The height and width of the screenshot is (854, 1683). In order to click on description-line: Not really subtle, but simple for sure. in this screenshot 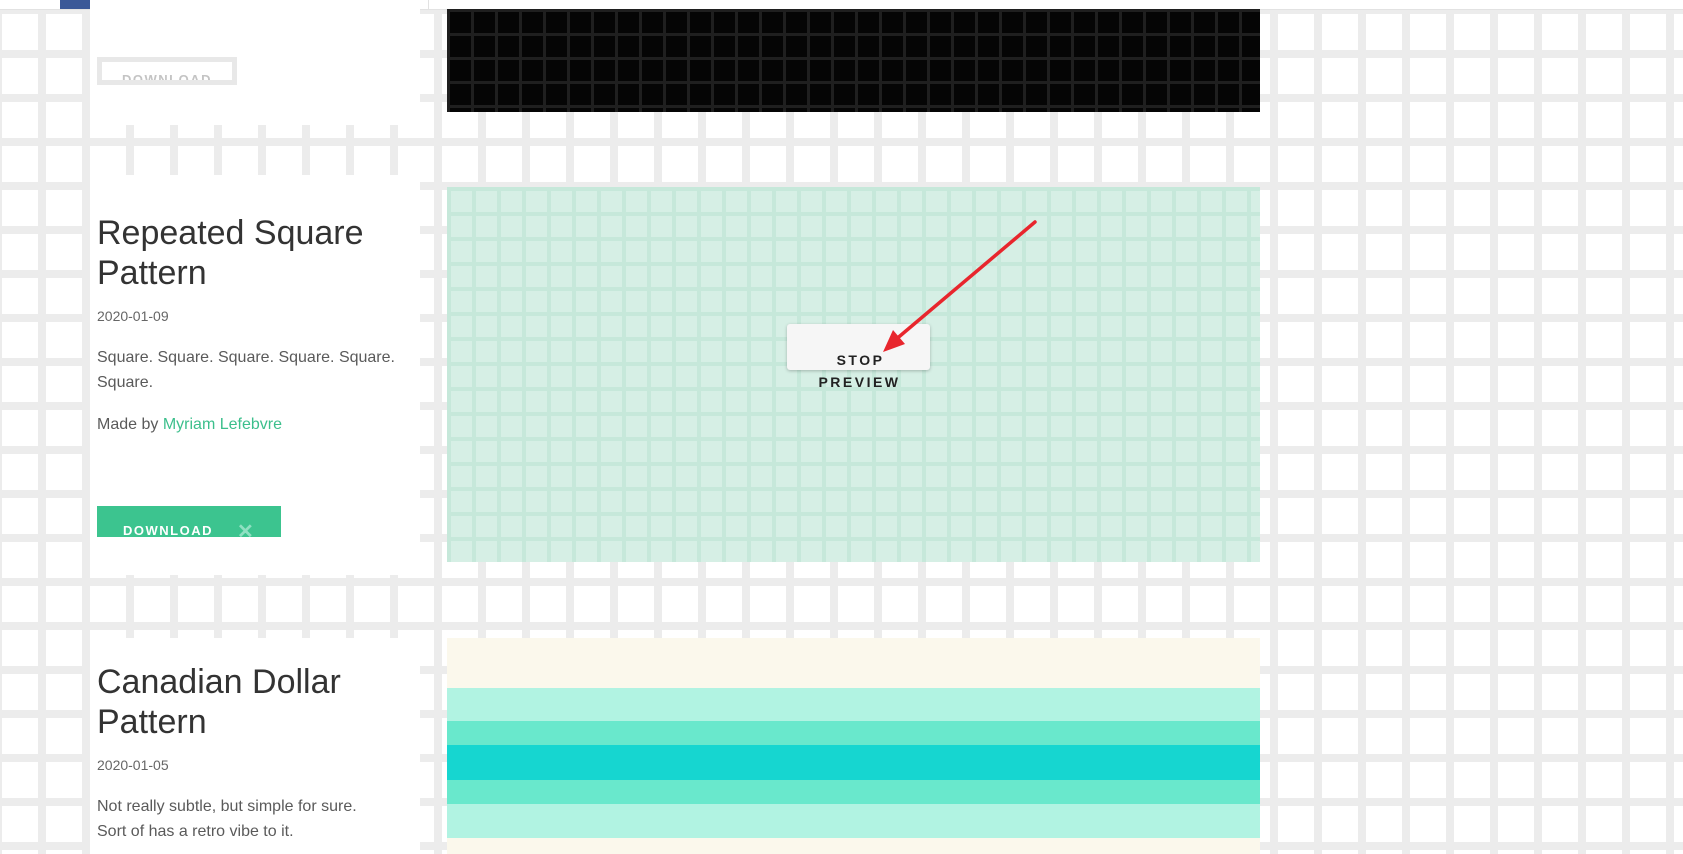, I will do `click(227, 806)`.